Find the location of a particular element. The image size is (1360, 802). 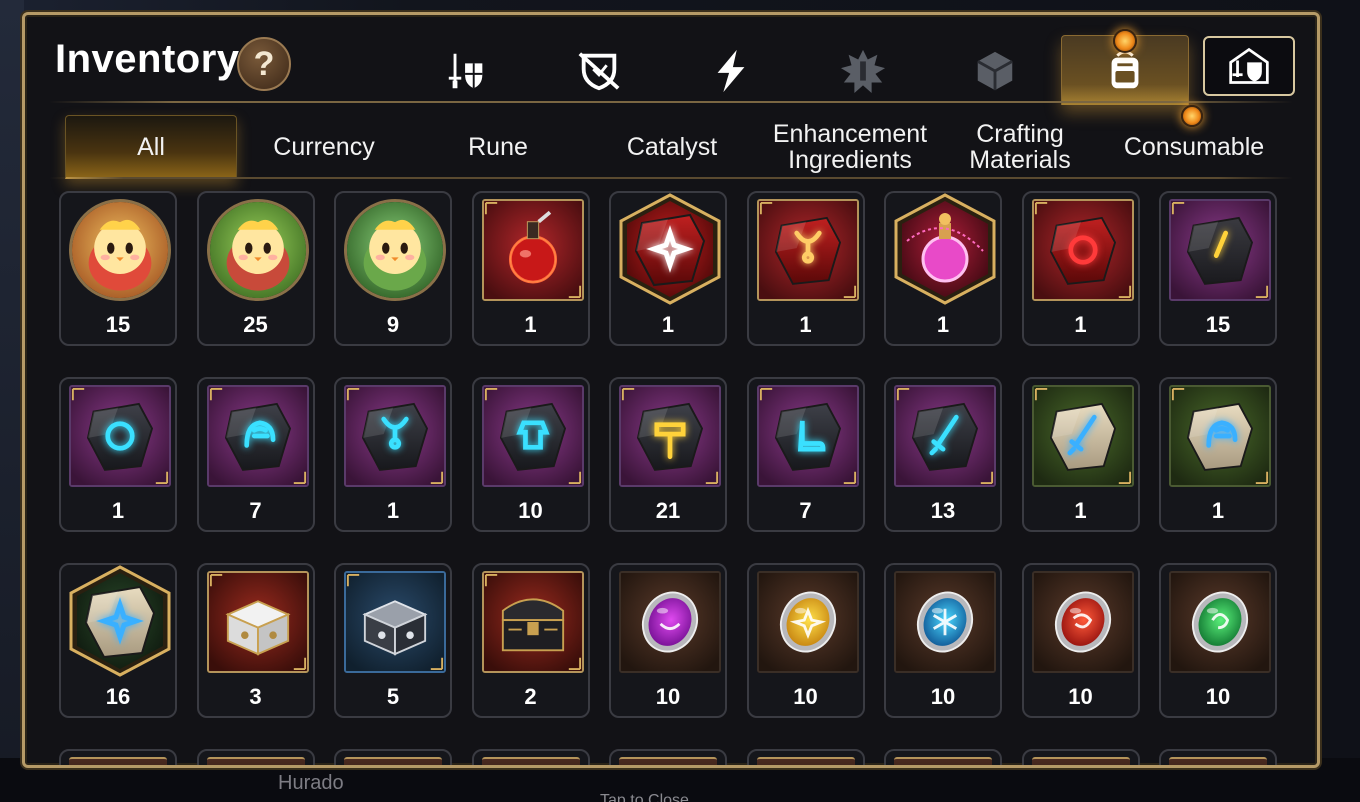

inventory-item-slot: 9 is located at coordinates (393, 268).